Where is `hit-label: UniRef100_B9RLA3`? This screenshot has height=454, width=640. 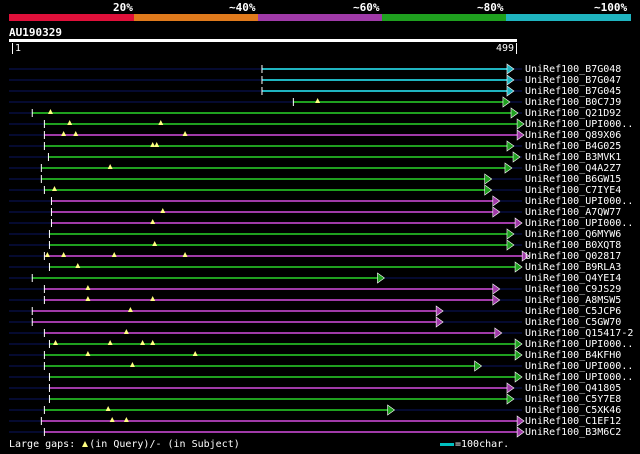 hit-label: UniRef100_B9RLA3 is located at coordinates (573, 267).